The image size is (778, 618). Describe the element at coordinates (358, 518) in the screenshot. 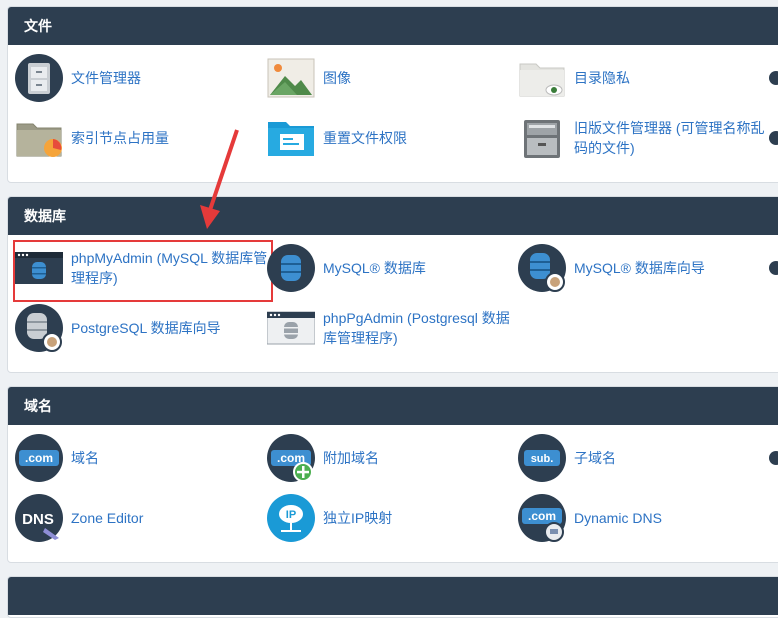

I see `dedicated-ip-label: 独立IP映射` at that location.